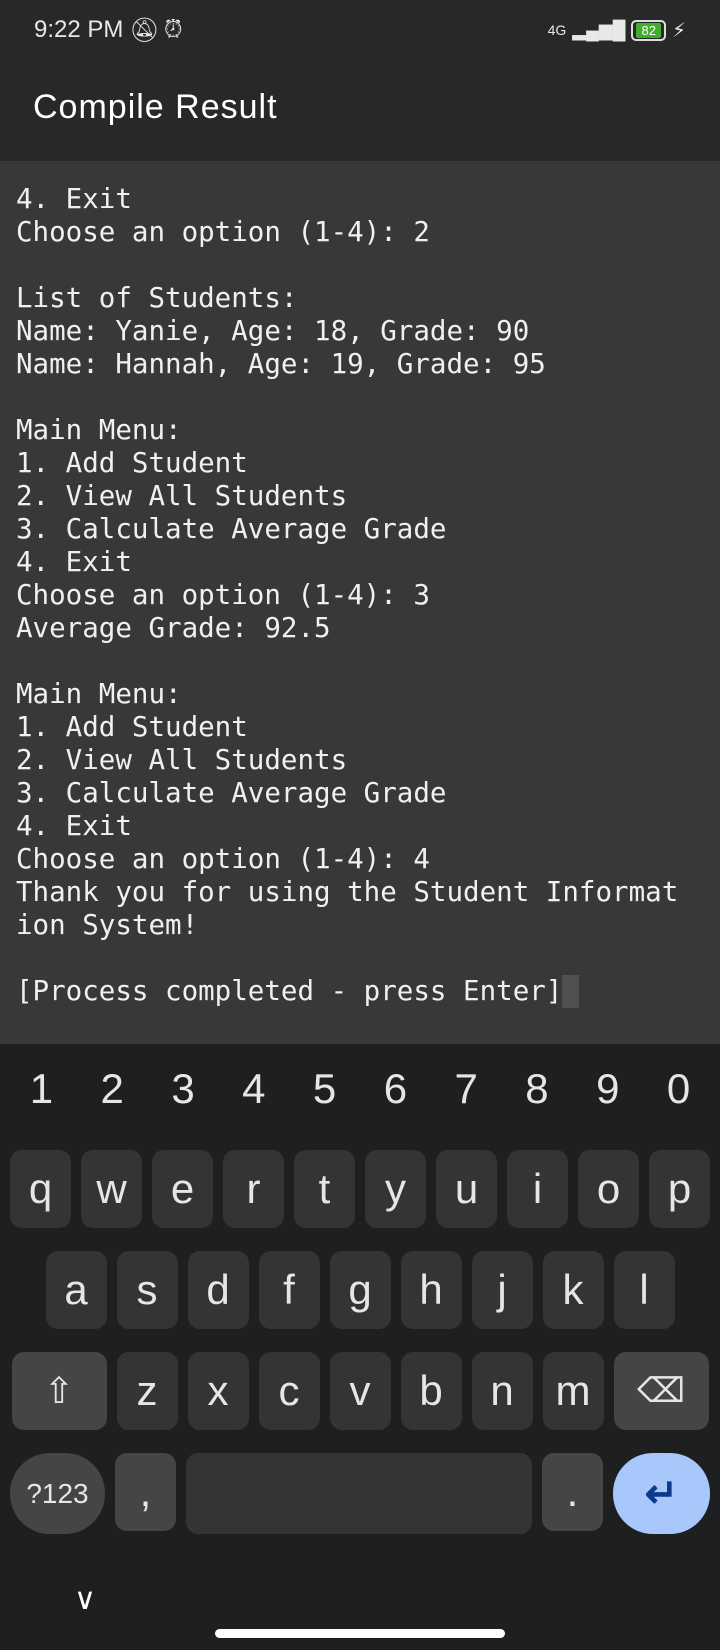  I want to click on key-a: a, so click(76, 1290).